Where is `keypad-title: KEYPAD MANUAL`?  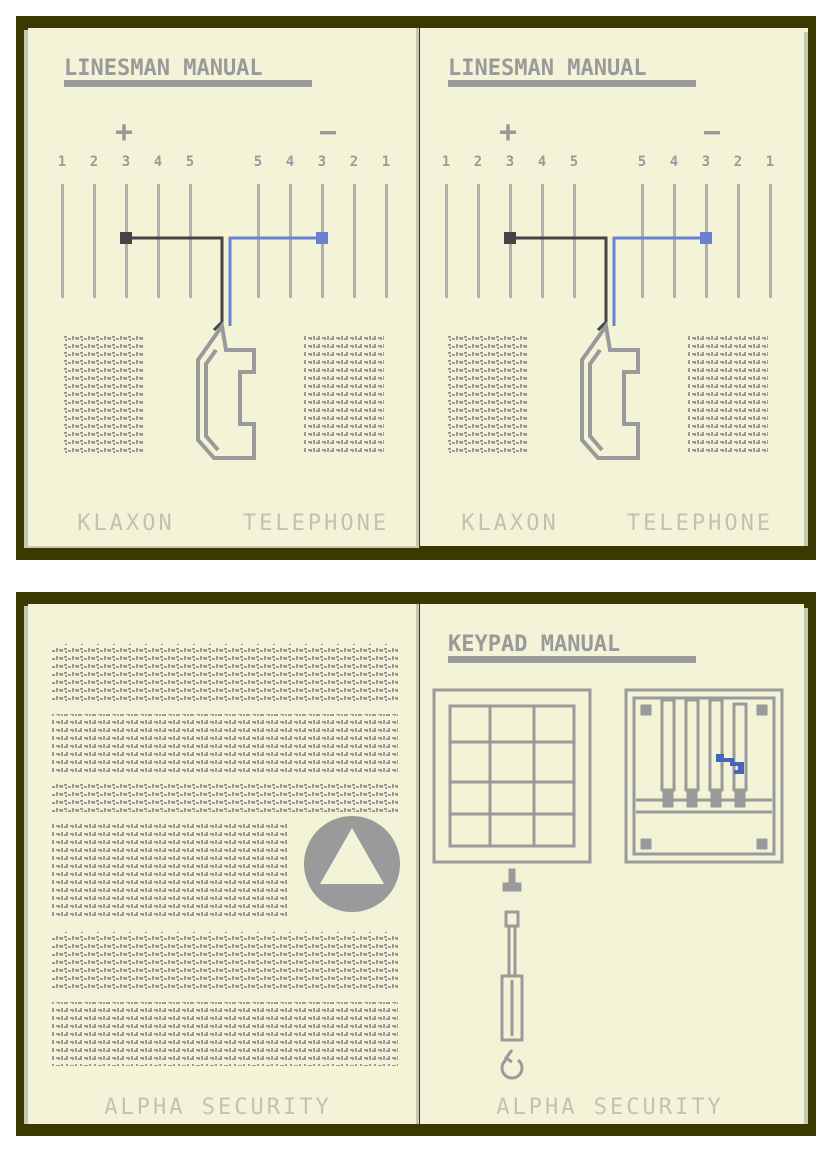
keypad-title: KEYPAD MANUAL is located at coordinates (534, 644).